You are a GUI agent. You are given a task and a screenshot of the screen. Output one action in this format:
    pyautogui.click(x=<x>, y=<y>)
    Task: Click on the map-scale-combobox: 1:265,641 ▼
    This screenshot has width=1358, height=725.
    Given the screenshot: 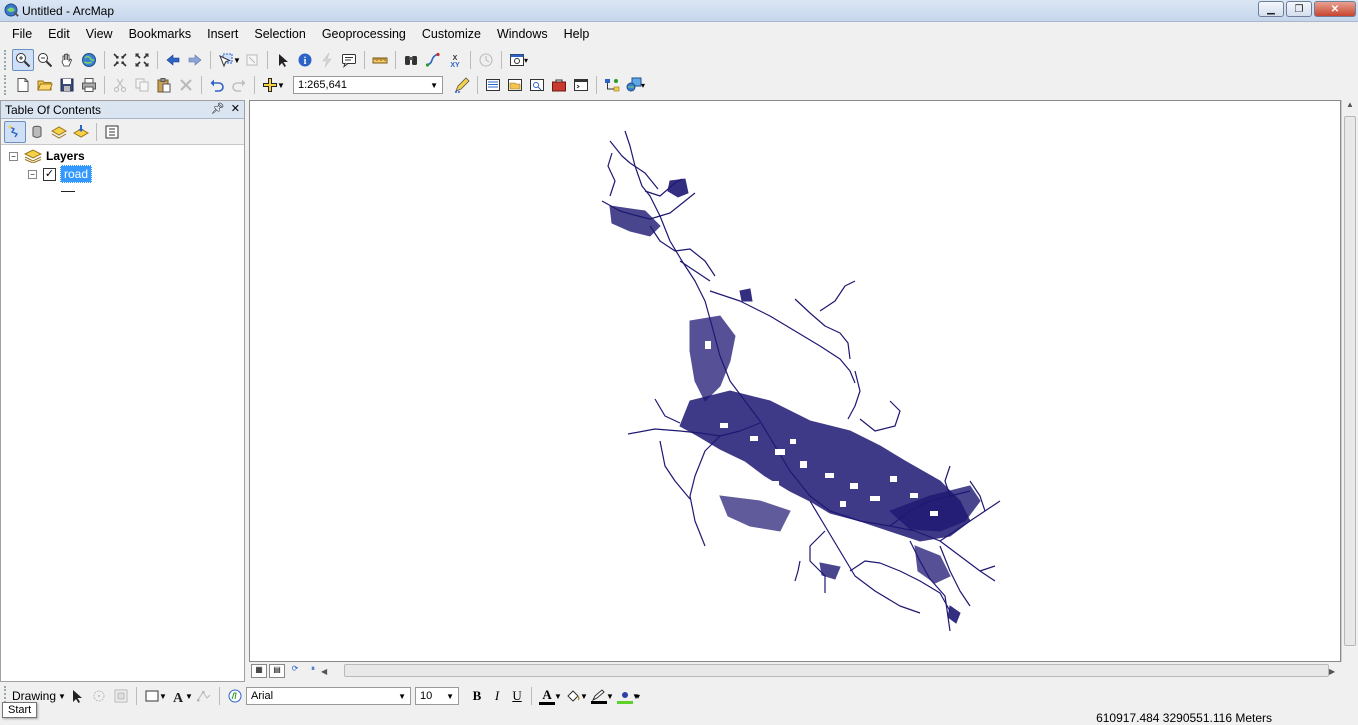 What is the action you would take?
    pyautogui.click(x=368, y=85)
    